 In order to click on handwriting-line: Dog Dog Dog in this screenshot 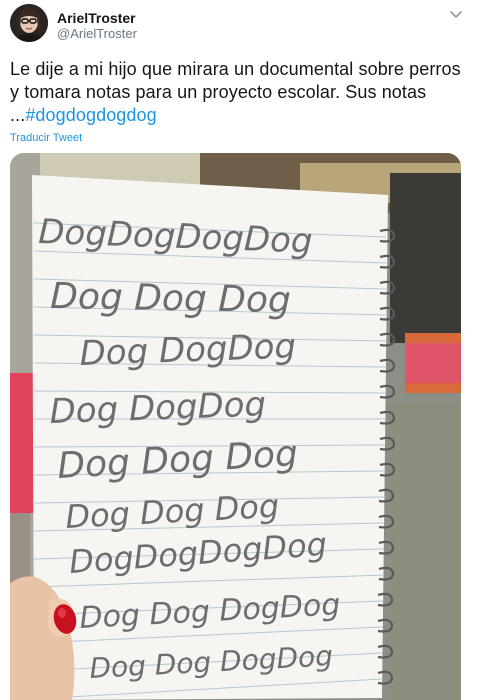, I will do `click(170, 298)`.